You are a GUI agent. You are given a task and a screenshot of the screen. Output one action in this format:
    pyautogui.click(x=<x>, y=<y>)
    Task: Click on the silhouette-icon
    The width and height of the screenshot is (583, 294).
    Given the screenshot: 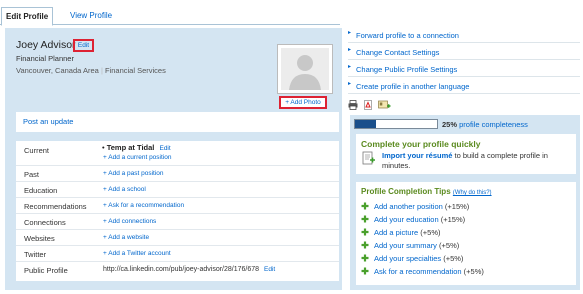 What is the action you would take?
    pyautogui.click(x=305, y=69)
    